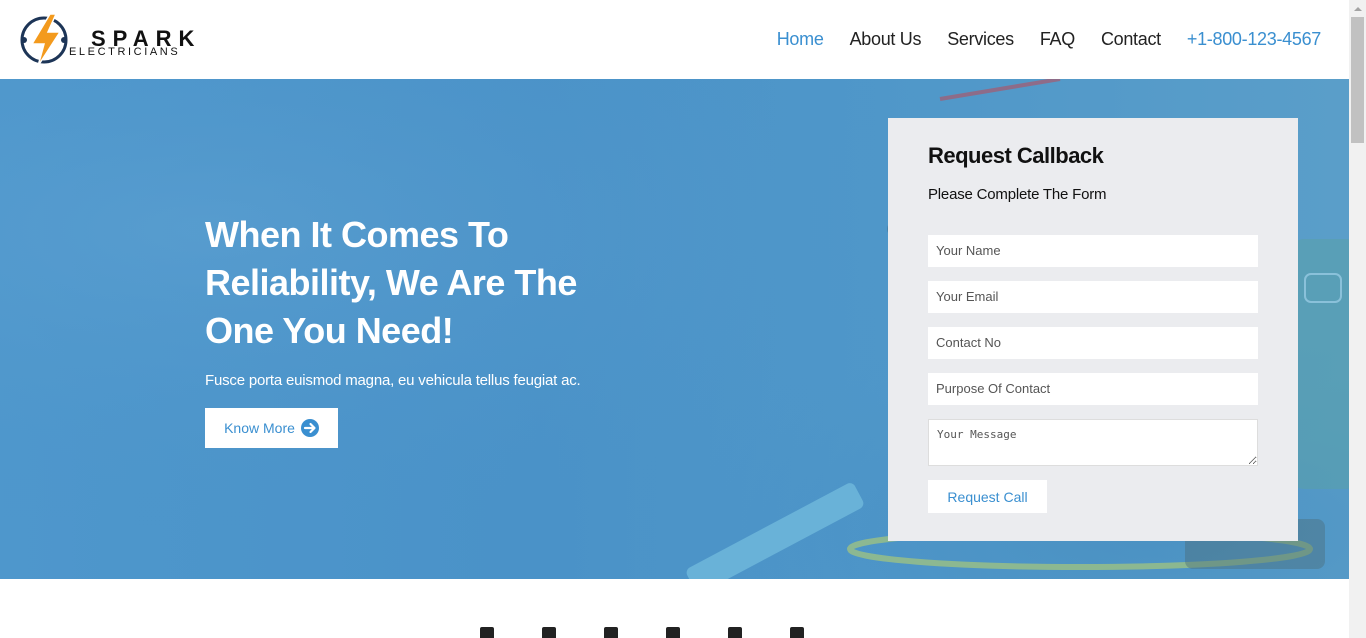  I want to click on contact-no-field, so click(1093, 343).